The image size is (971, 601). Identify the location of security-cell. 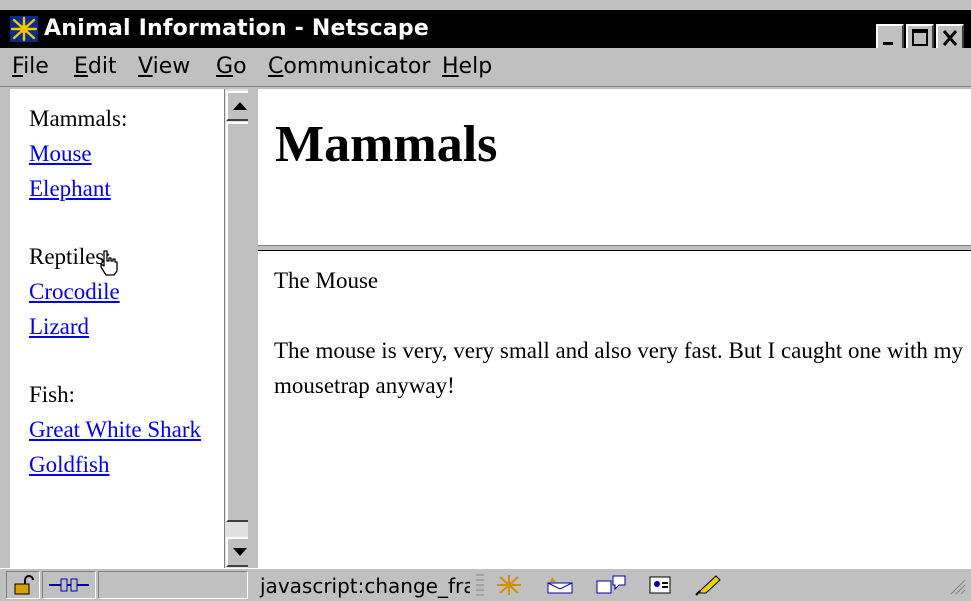
(23, 585).